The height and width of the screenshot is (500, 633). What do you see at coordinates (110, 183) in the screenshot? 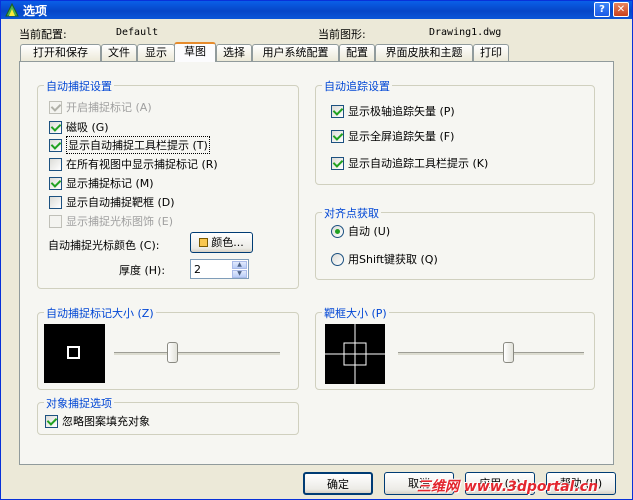
I see `display-marker-label: 显示捕捉标记 (M)` at bounding box center [110, 183].